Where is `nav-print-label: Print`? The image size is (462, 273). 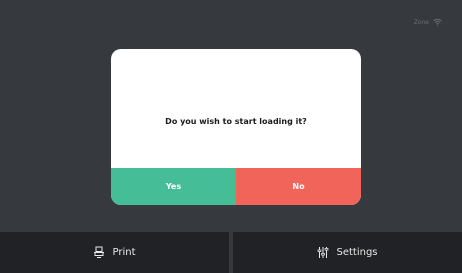 nav-print-label: Print is located at coordinates (124, 252).